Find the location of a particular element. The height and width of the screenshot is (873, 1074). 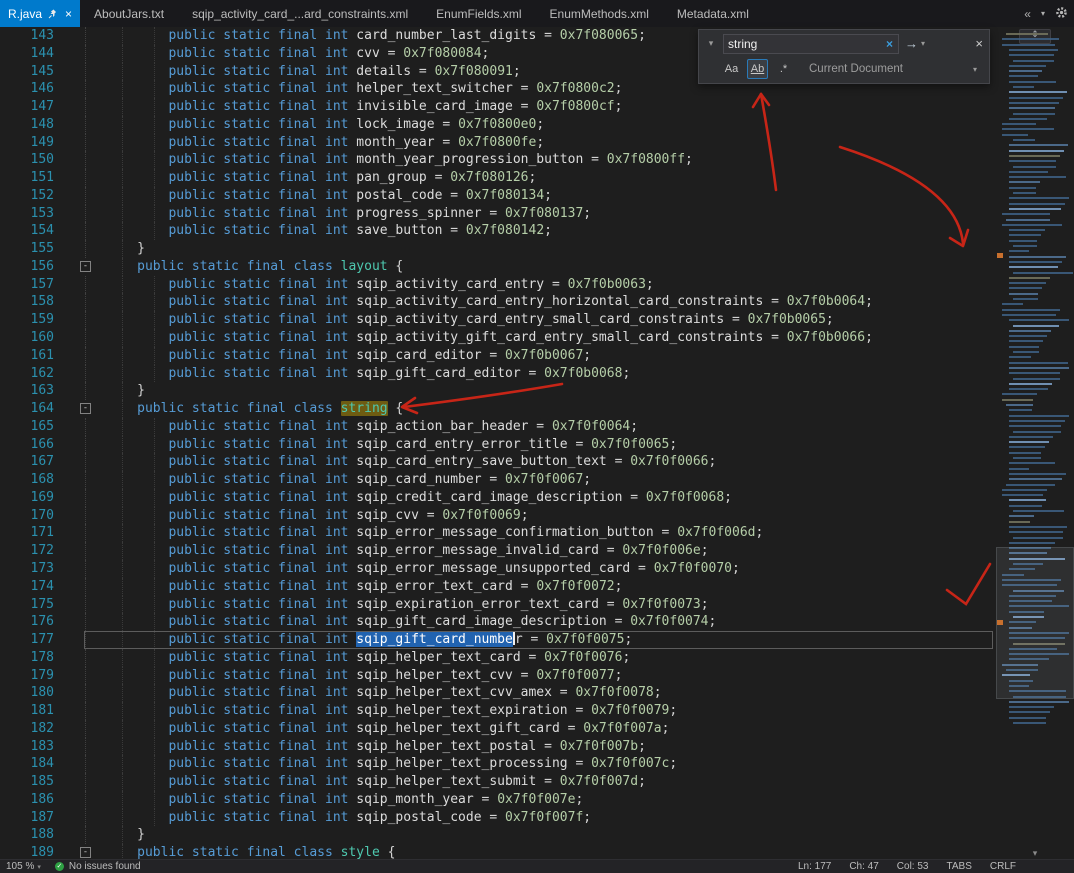

split-grip-icon: ↕ is located at coordinates (1035, 36).